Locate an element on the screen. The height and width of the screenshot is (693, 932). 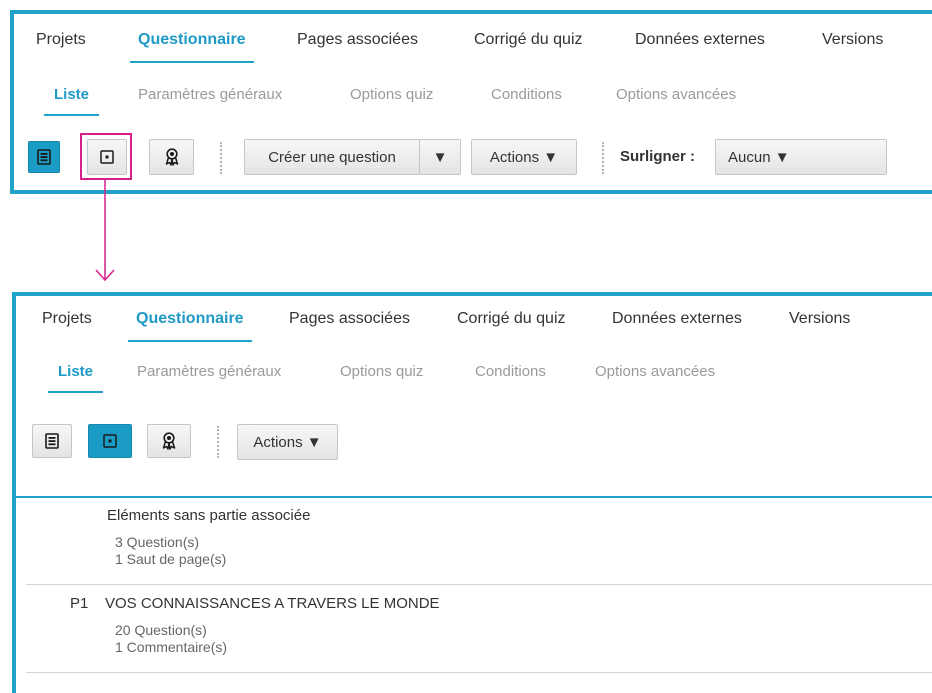
part-code: P1 is located at coordinates (79, 603).